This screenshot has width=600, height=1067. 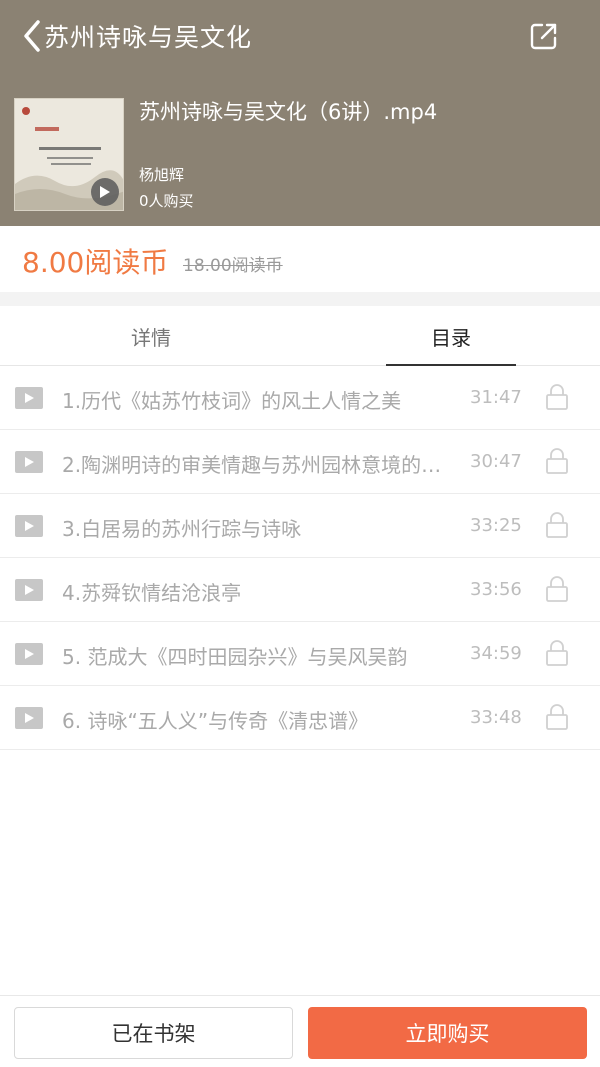 What do you see at coordinates (496, 717) in the screenshot?
I see `chapter-duration: 33:48` at bounding box center [496, 717].